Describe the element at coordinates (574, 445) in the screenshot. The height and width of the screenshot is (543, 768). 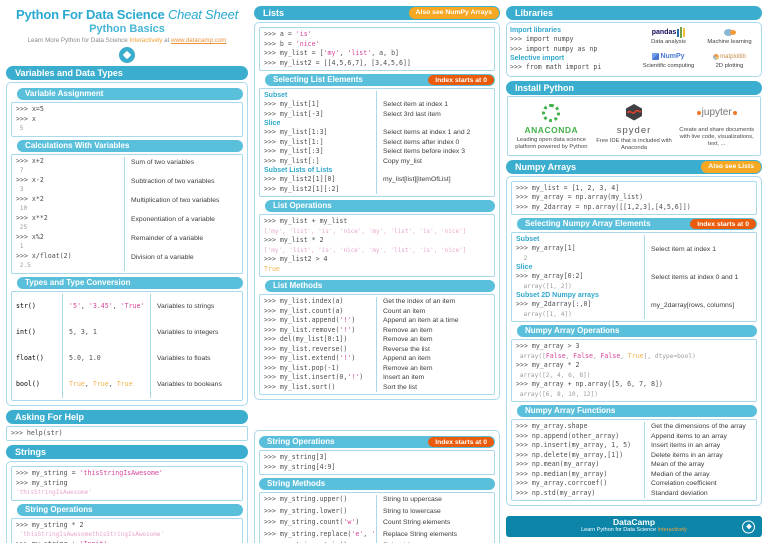
I see `code-cell: >>> np.insert(my_array, 1, 5)` at that location.